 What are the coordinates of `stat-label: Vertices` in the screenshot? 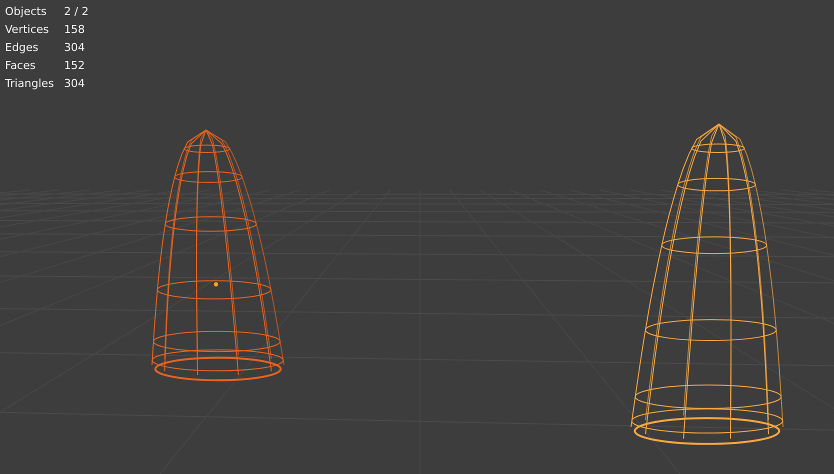 It's located at (27, 30).